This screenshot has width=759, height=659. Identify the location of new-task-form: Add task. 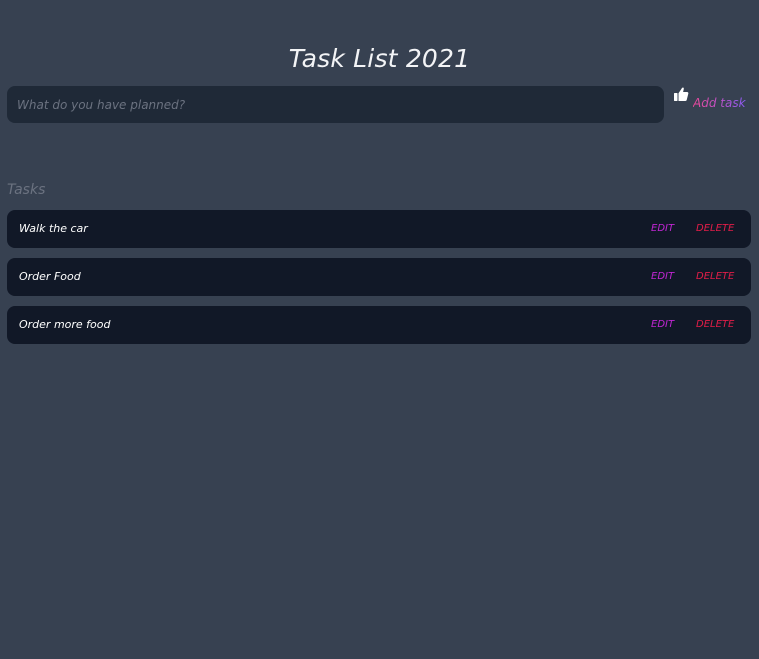
(379, 104).